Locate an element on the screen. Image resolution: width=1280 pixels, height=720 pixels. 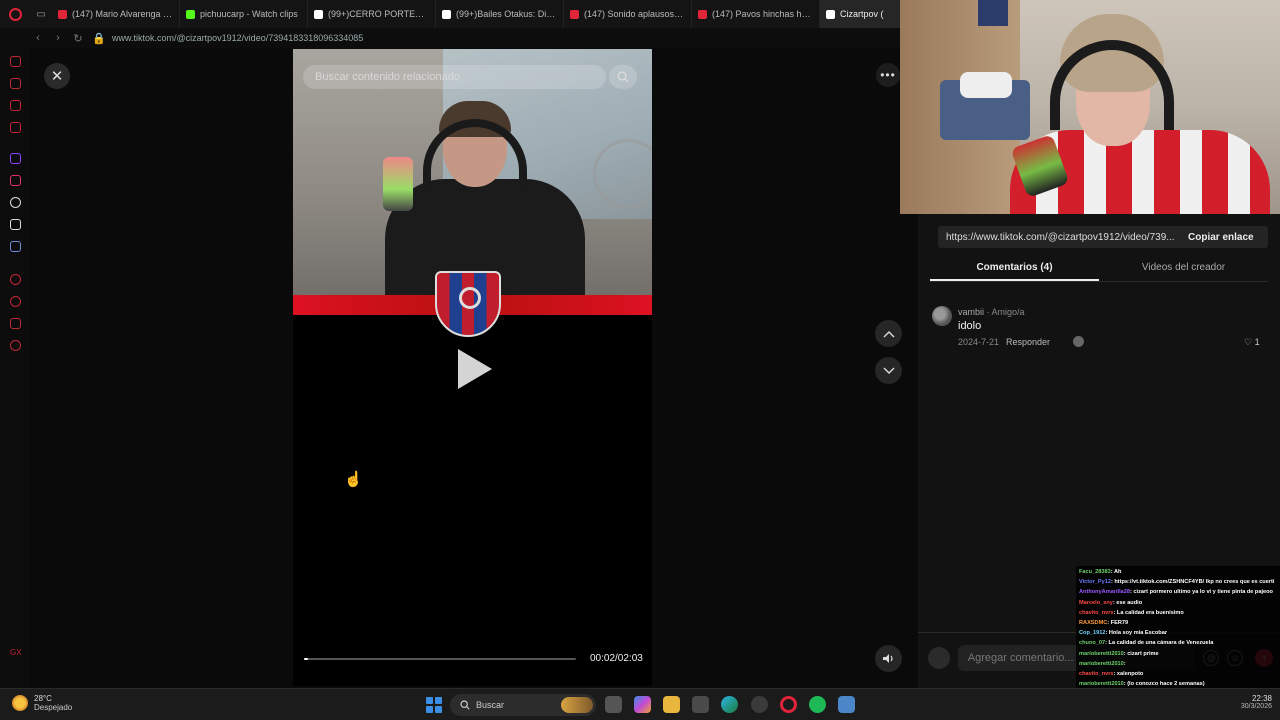
chat-message: marioberetti2010: is located at coordinates (1178, 664).